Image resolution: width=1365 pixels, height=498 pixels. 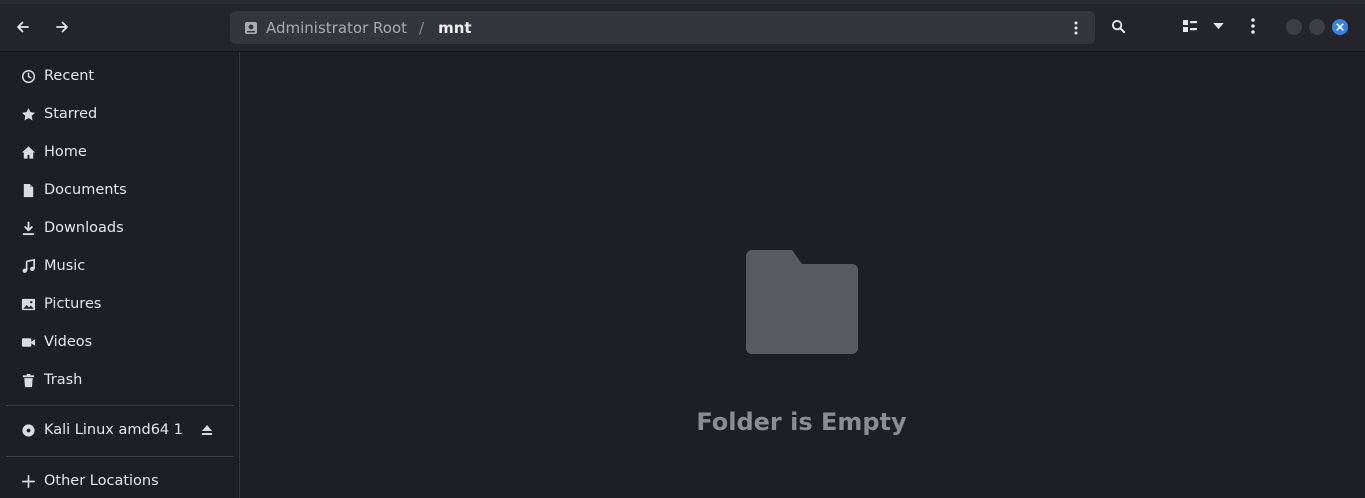 I want to click on sidebar-item-trash: Trash, so click(x=120, y=380).